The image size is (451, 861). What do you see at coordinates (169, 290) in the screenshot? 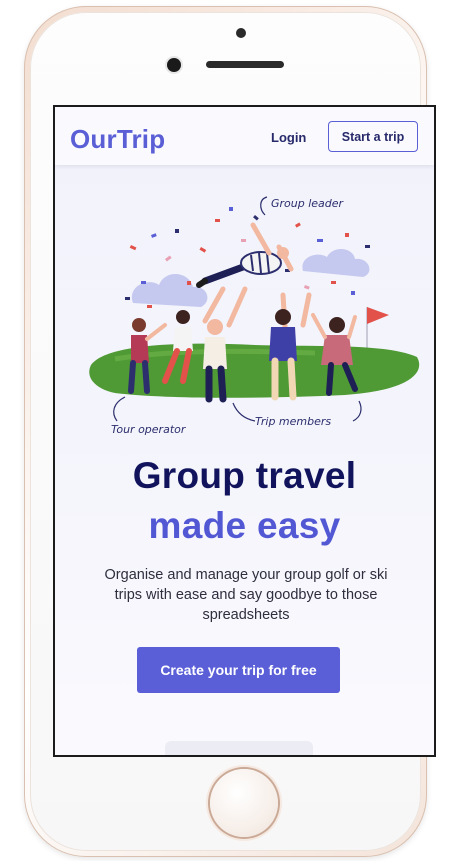
I see `cloud-left-icon` at bounding box center [169, 290].